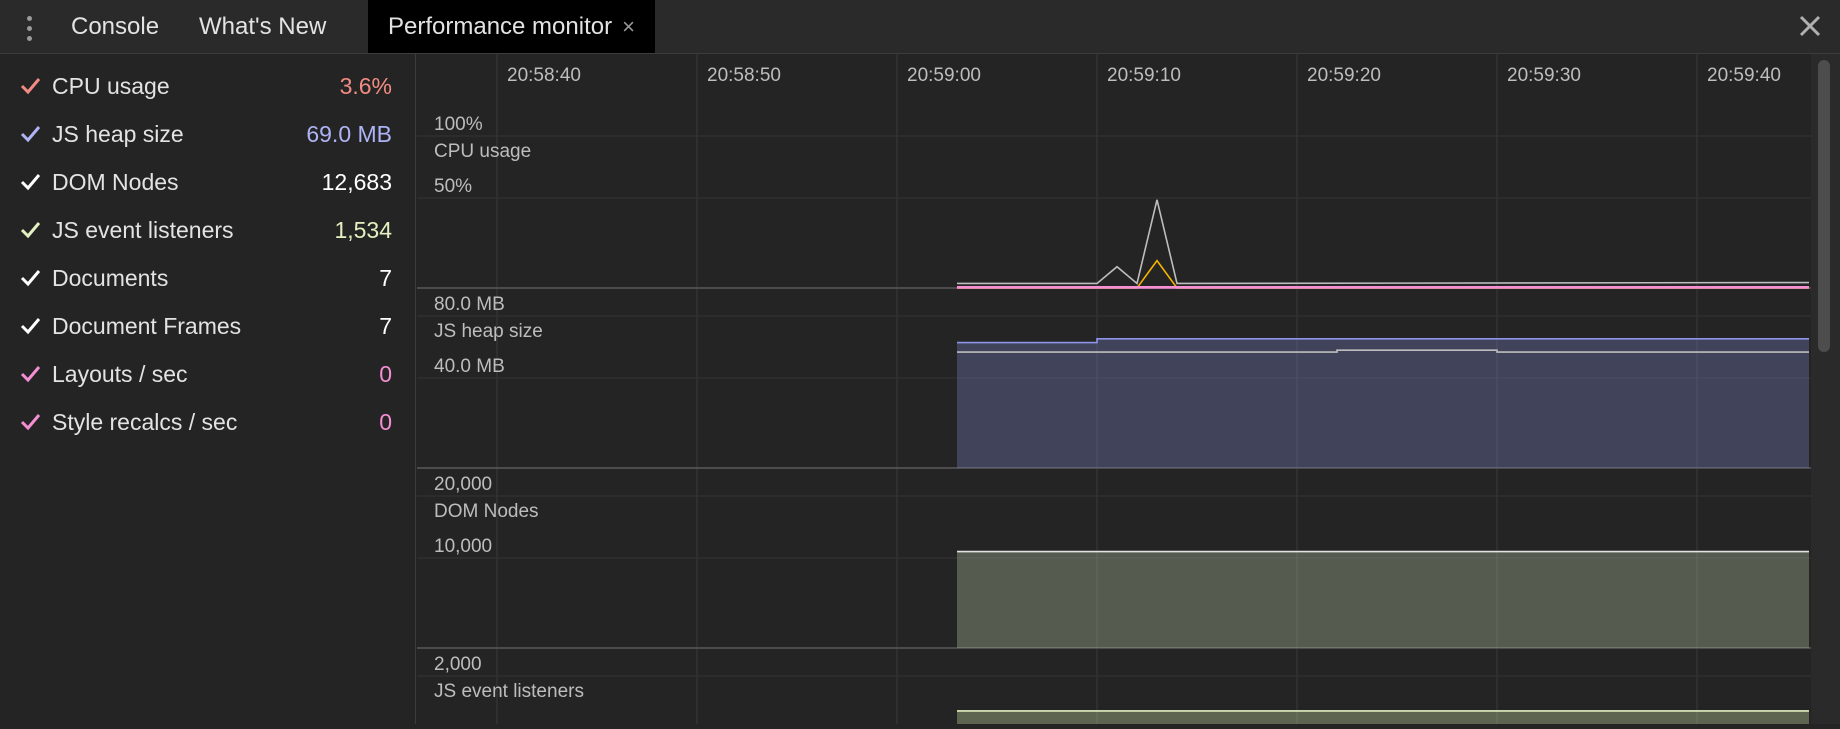 The width and height of the screenshot is (1840, 729). What do you see at coordinates (488, 331) in the screenshot?
I see `chart-title: JS heap size` at bounding box center [488, 331].